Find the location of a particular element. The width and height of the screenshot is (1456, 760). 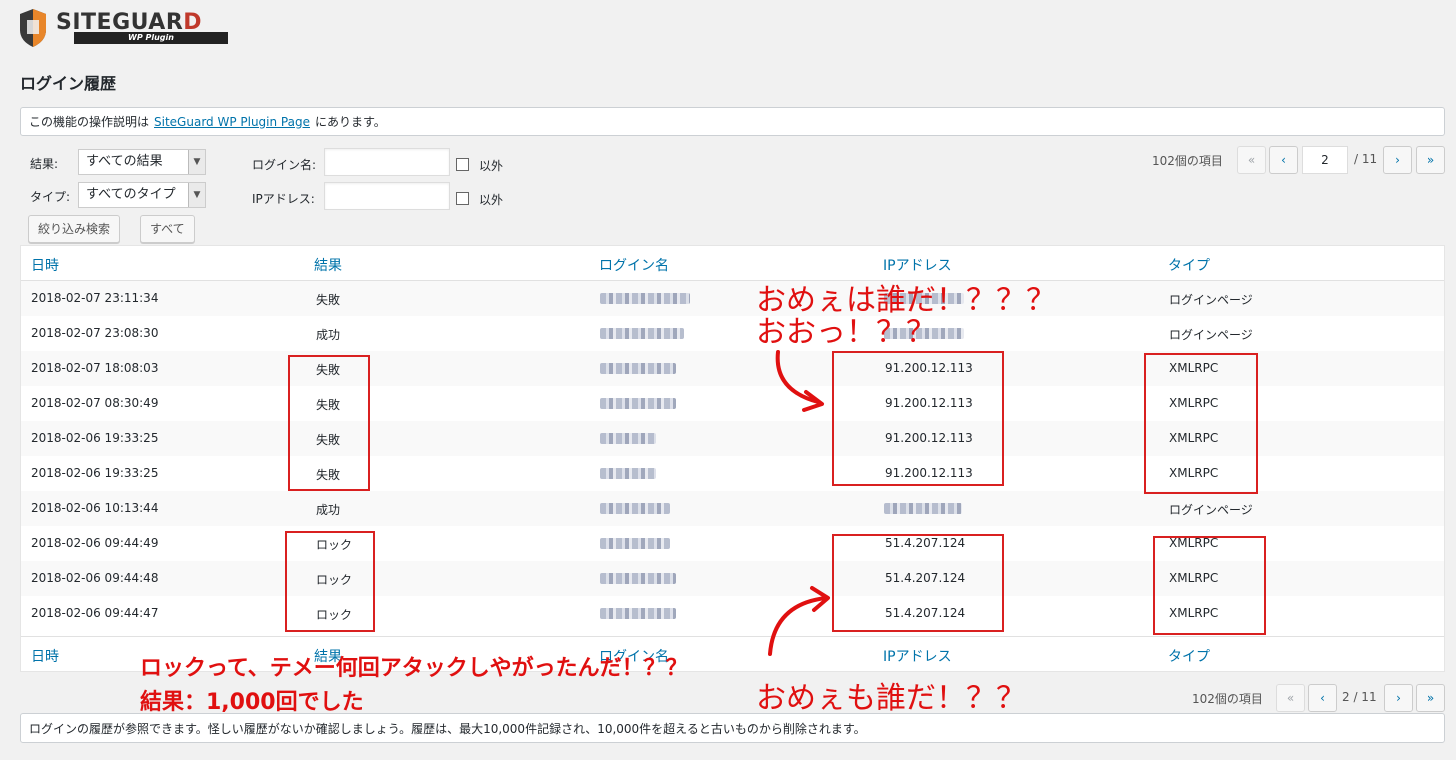

ip-label: IPアドレス: is located at coordinates (283, 199).